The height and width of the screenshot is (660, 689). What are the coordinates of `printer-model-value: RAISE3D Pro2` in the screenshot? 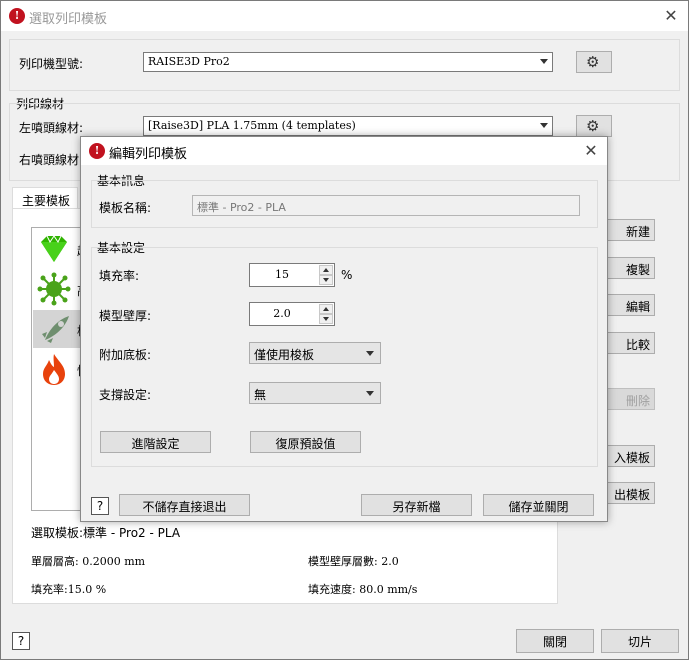 It's located at (189, 61).